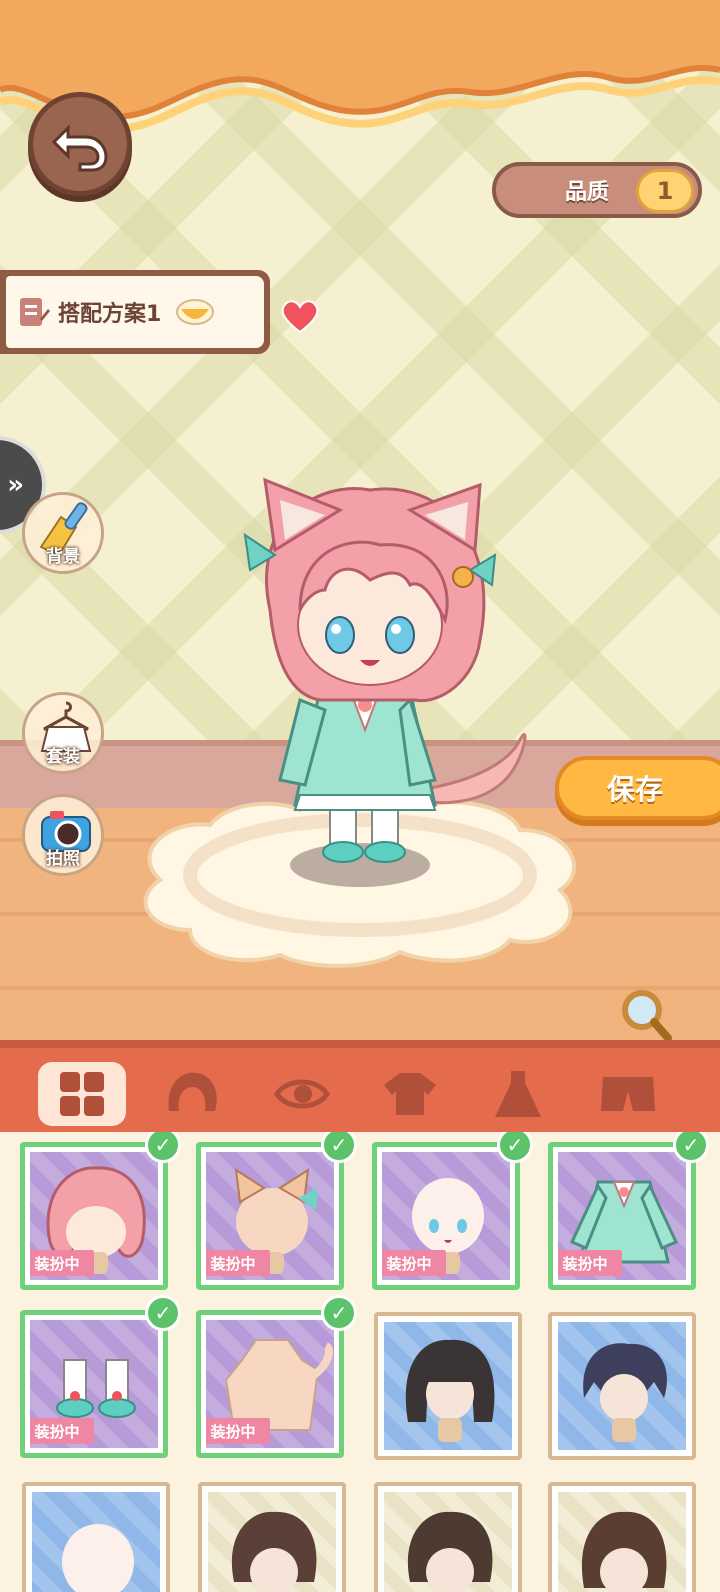 This screenshot has width=720, height=1592. What do you see at coordinates (63, 557) in the screenshot?
I see `background-label: 背景` at bounding box center [63, 557].